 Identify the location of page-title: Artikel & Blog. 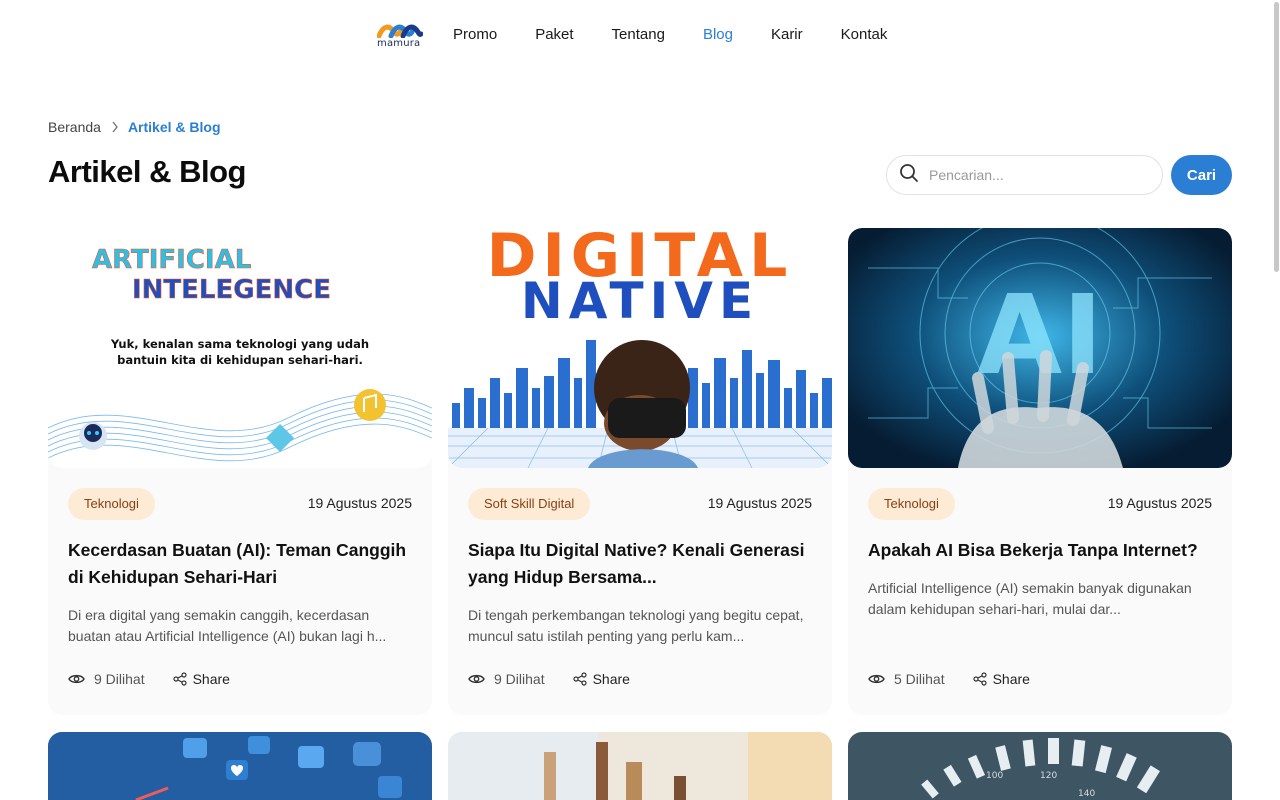
(147, 171).